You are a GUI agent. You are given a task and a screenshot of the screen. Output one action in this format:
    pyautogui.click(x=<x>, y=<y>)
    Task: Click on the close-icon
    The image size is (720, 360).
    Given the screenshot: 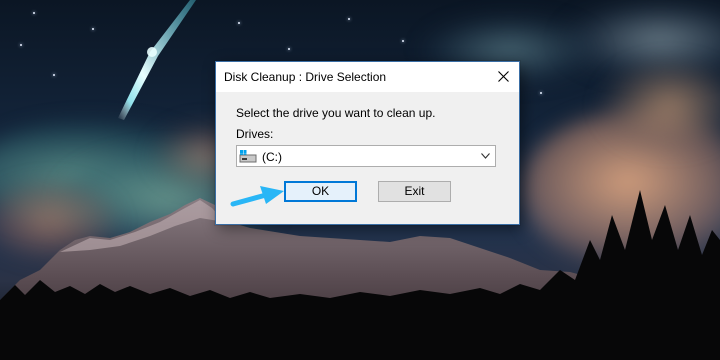 What is the action you would take?
    pyautogui.click(x=503, y=76)
    